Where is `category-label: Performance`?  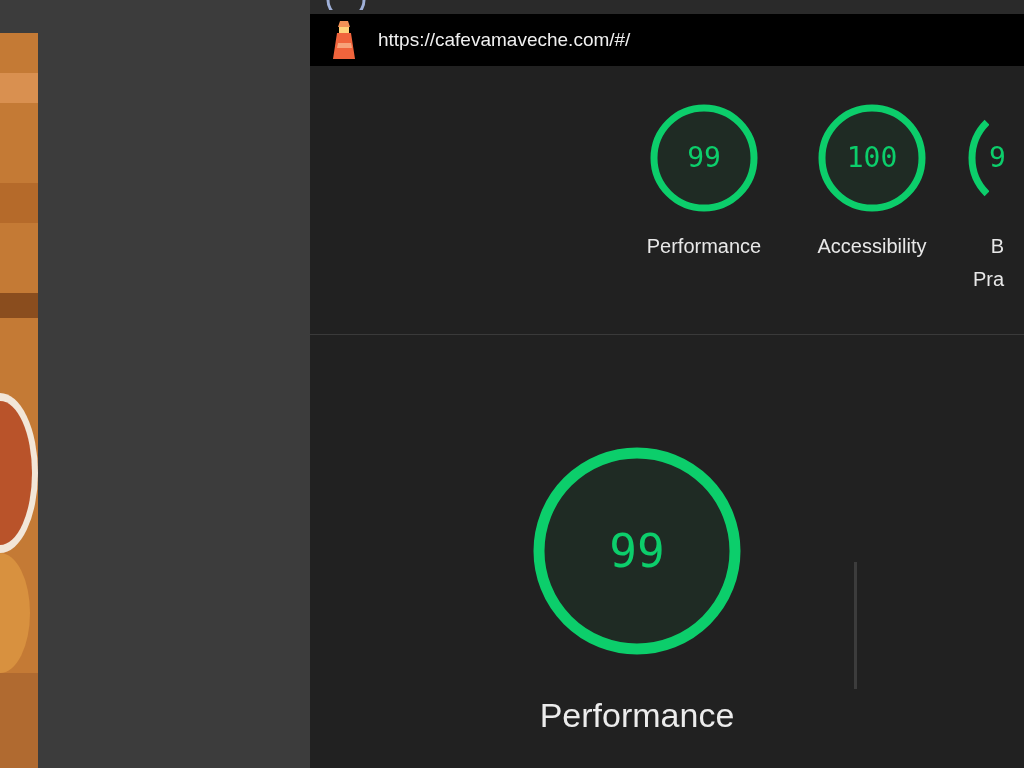 category-label: Performance is located at coordinates (704, 246).